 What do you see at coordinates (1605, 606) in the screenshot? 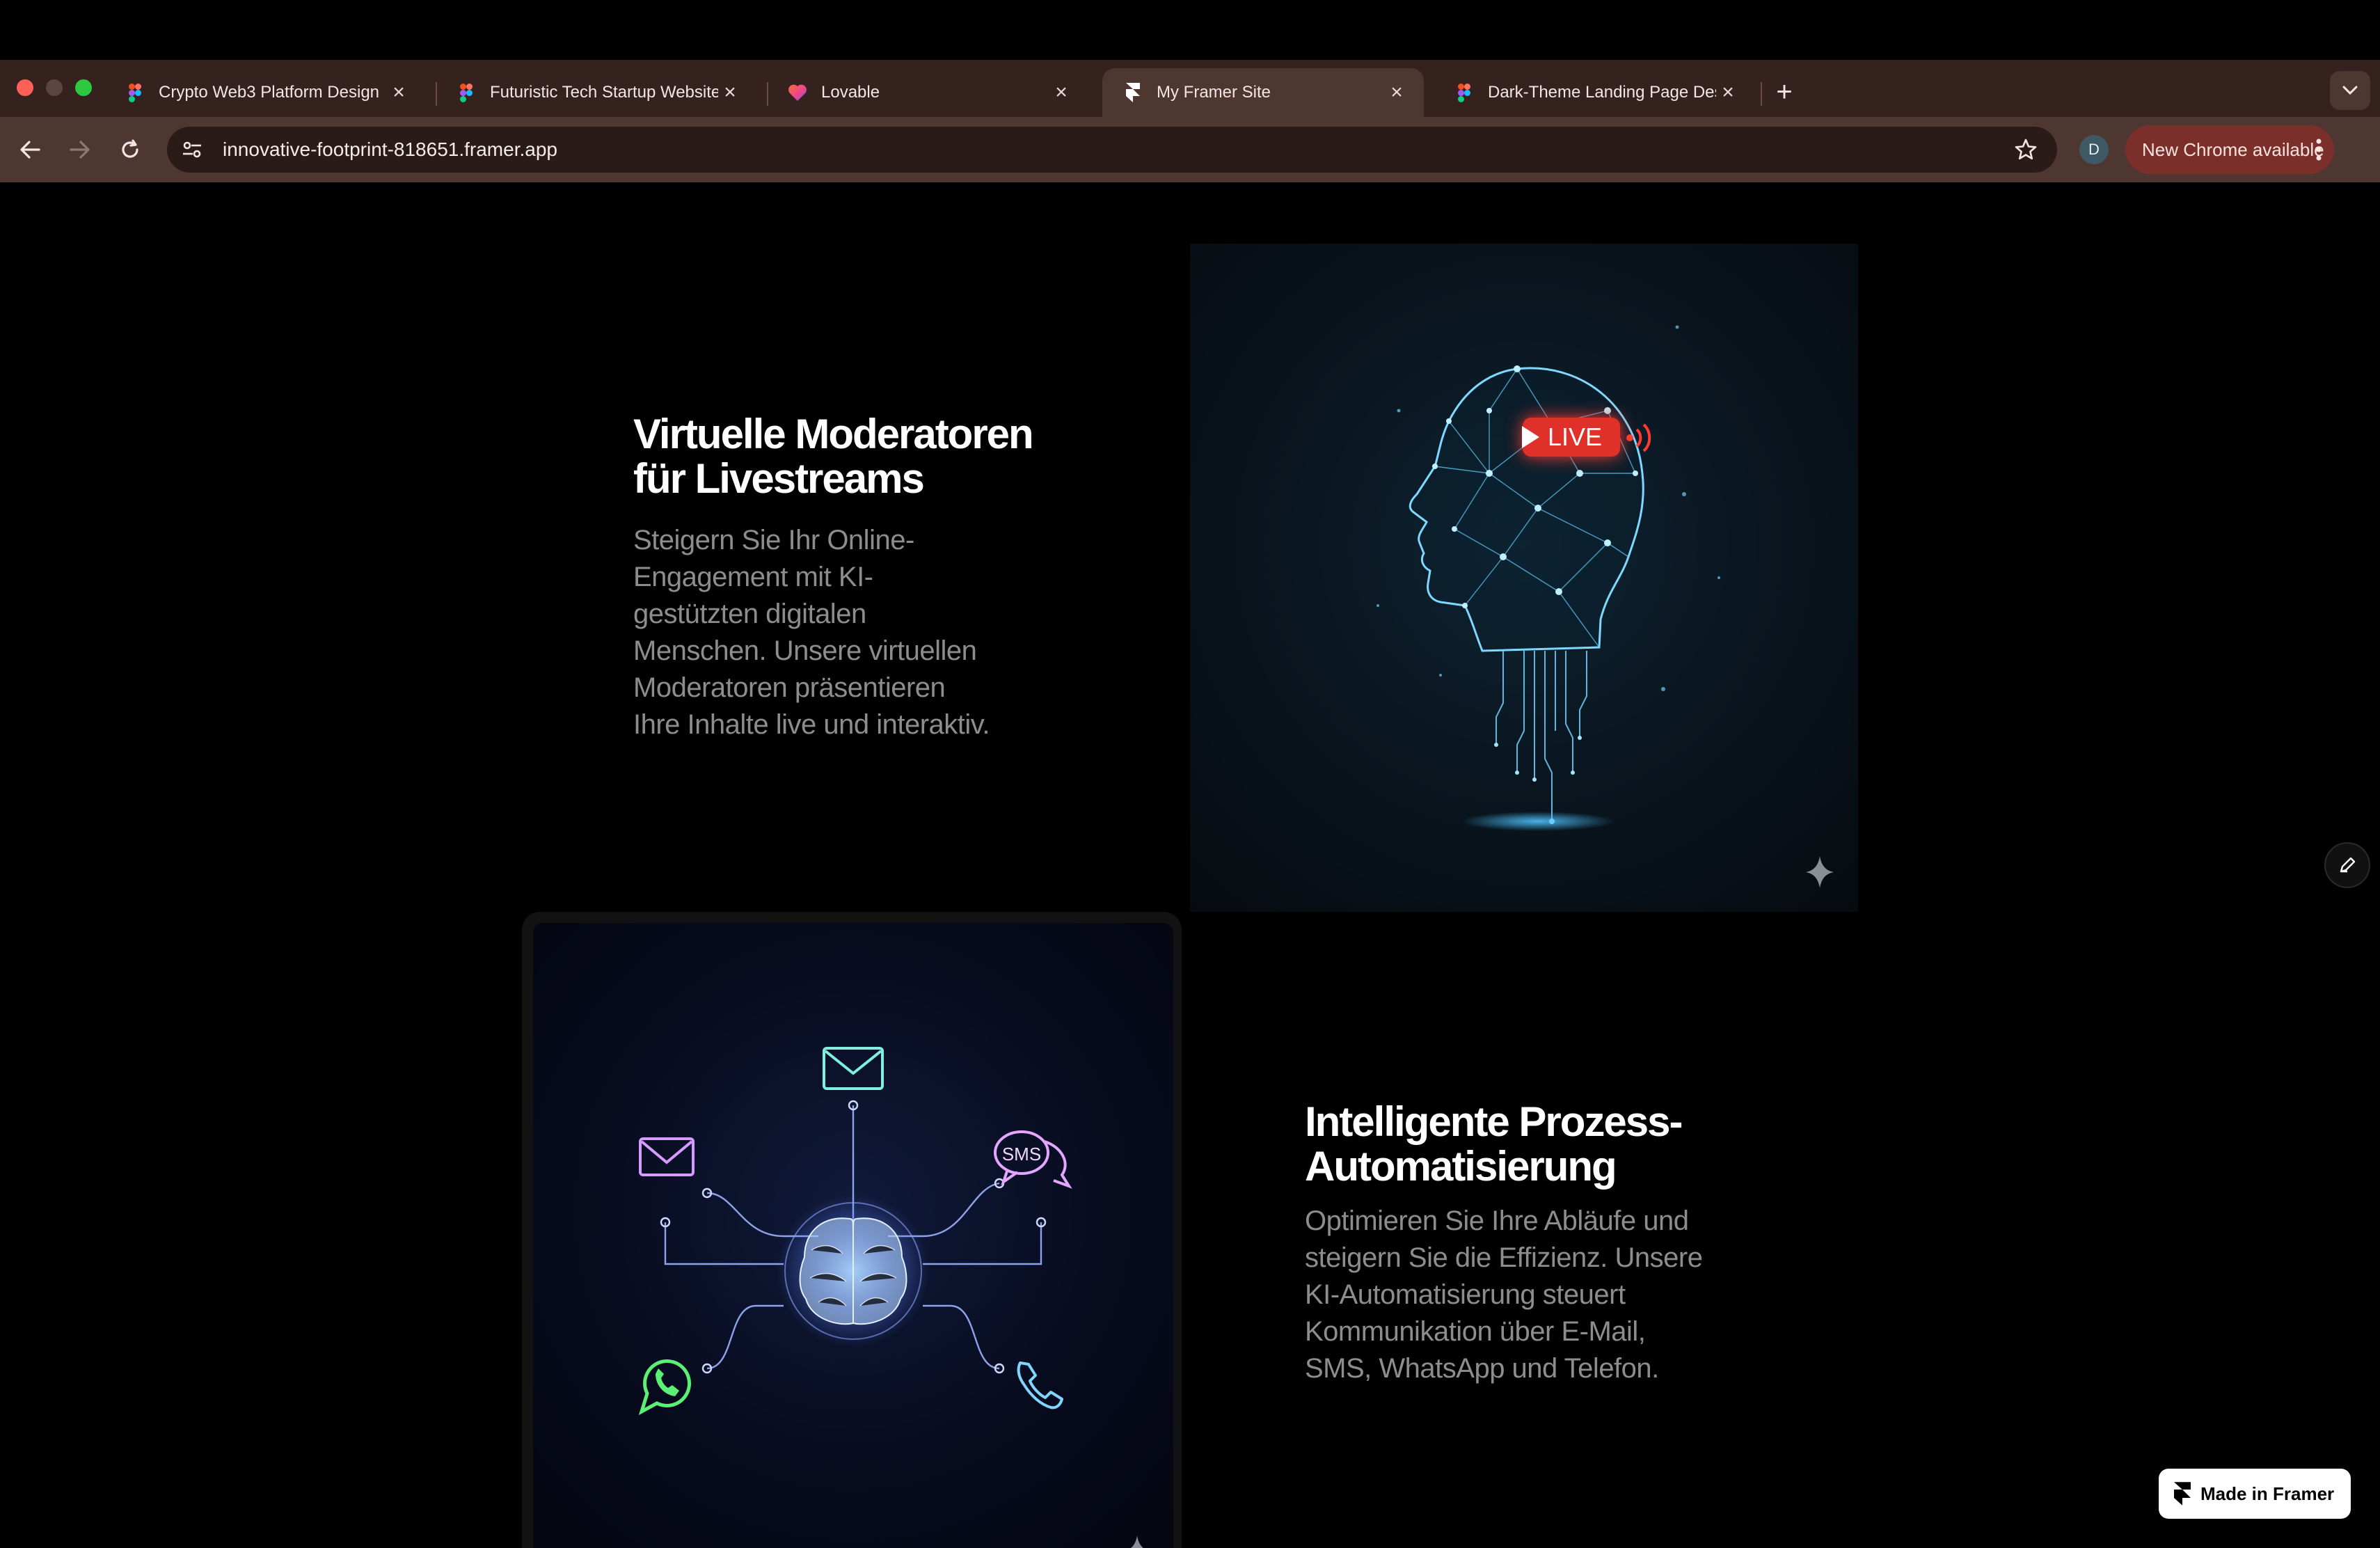
I see `neural-head-illustration` at bounding box center [1605, 606].